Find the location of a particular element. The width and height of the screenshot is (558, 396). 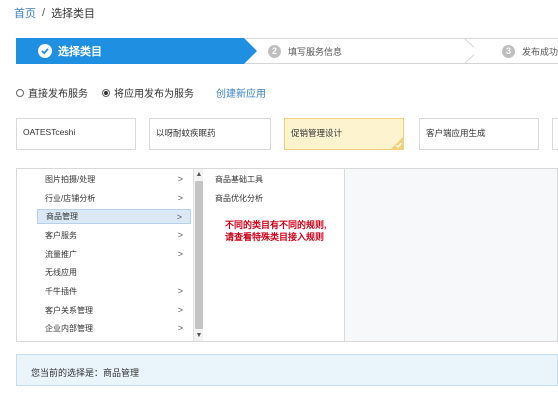

radio-app-label: 将应用发布为服务 is located at coordinates (154, 94).